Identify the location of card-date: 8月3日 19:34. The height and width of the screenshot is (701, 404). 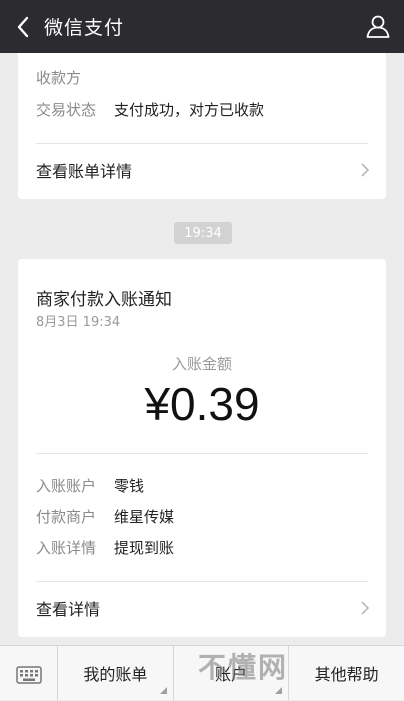
(78, 322).